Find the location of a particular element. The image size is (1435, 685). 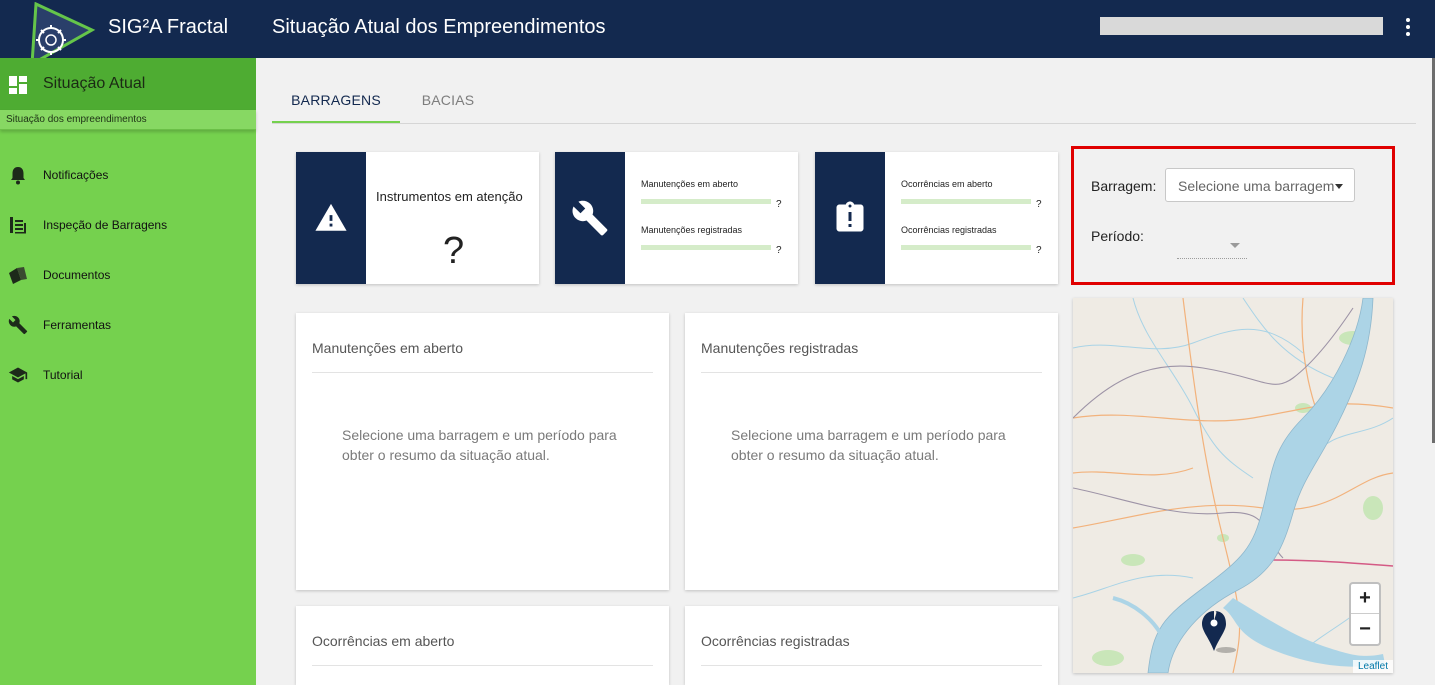

manutencoes-icon-panel is located at coordinates (590, 218).